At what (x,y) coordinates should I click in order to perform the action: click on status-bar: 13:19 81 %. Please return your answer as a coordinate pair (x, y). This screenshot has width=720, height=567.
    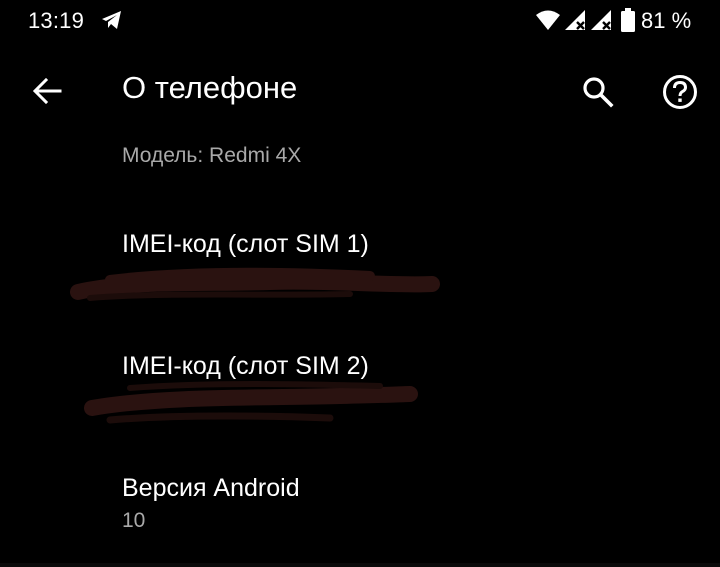
    Looking at the image, I should click on (360, 21).